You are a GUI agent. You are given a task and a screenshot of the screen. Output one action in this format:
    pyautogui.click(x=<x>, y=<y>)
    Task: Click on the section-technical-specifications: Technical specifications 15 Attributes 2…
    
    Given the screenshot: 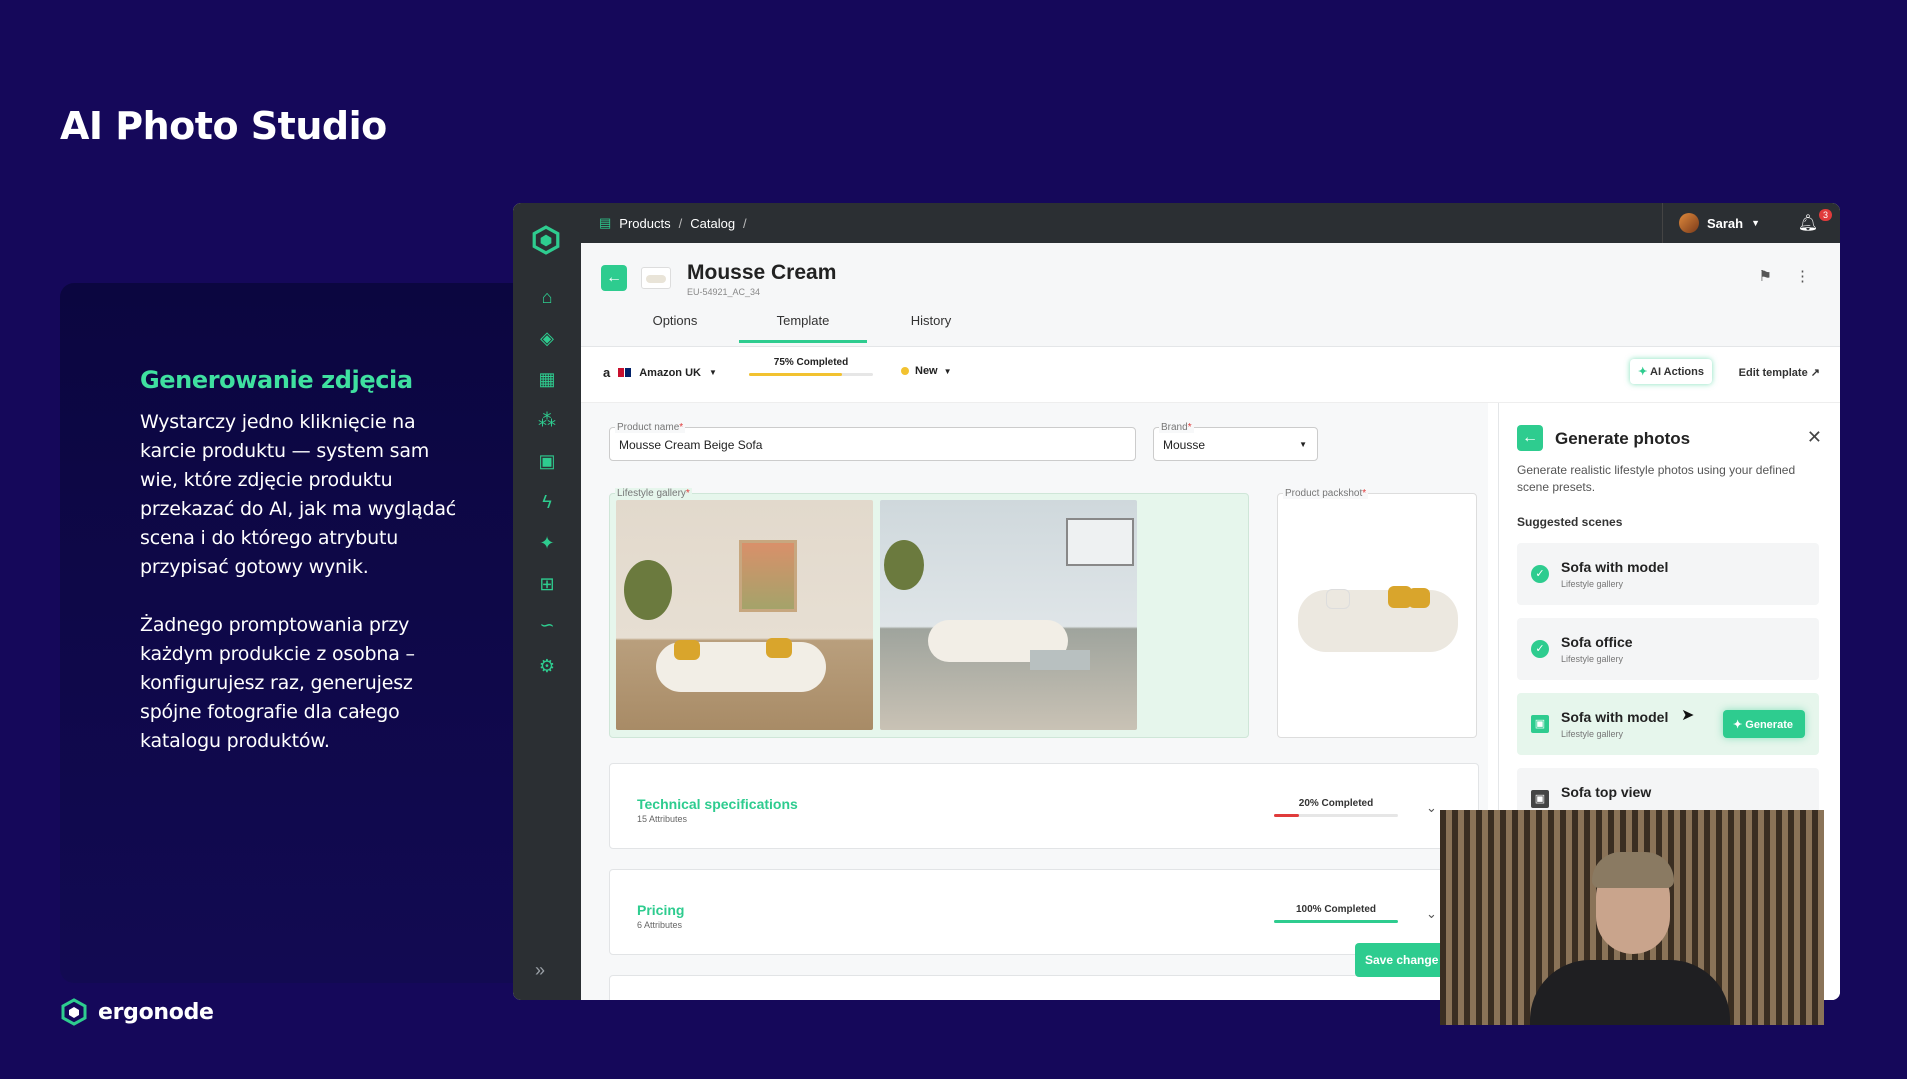 What is the action you would take?
    pyautogui.click(x=1044, y=806)
    